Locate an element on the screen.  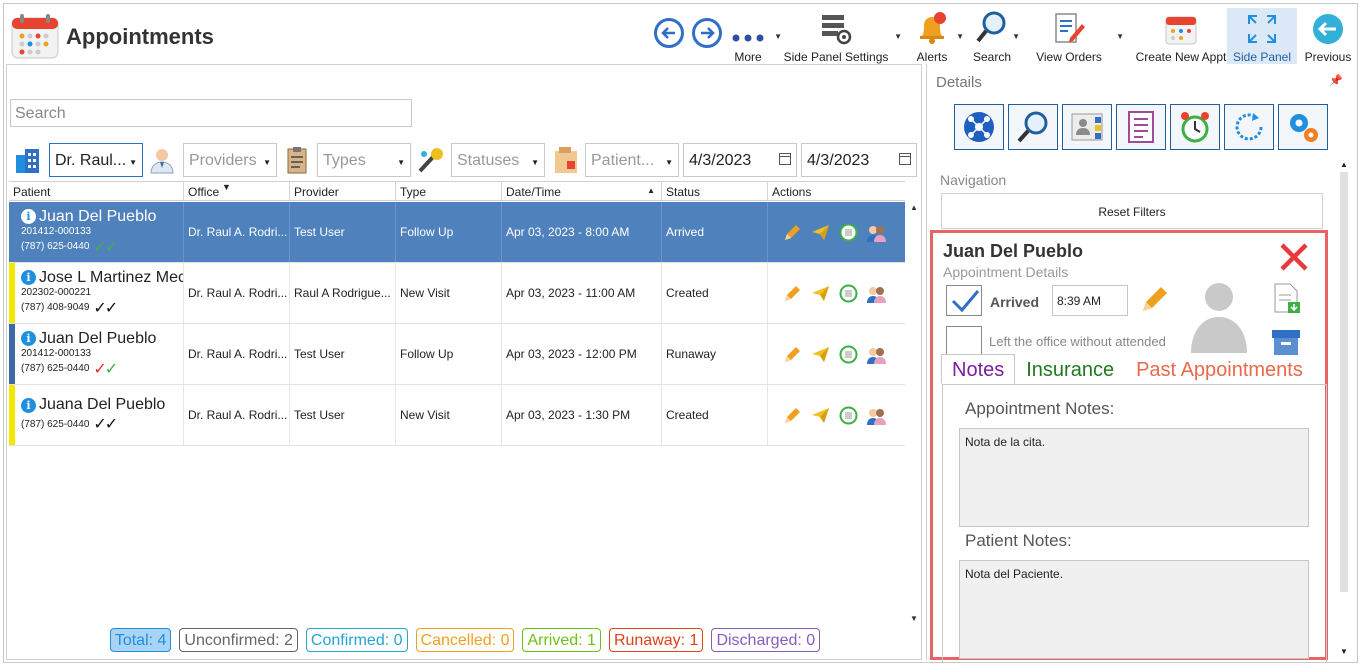
back-arrow-icon is located at coordinates (669, 33).